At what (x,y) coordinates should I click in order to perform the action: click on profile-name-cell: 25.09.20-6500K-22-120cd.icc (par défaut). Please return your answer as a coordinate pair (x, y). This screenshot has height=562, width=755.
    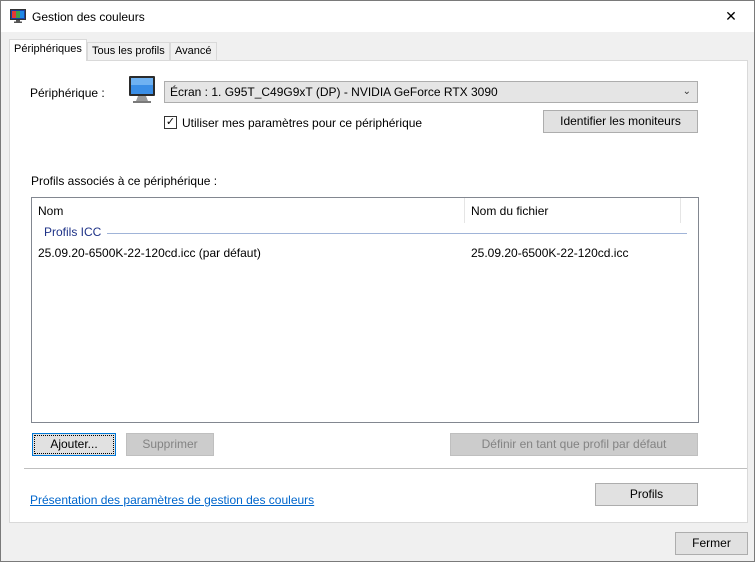
    Looking at the image, I should click on (149, 253).